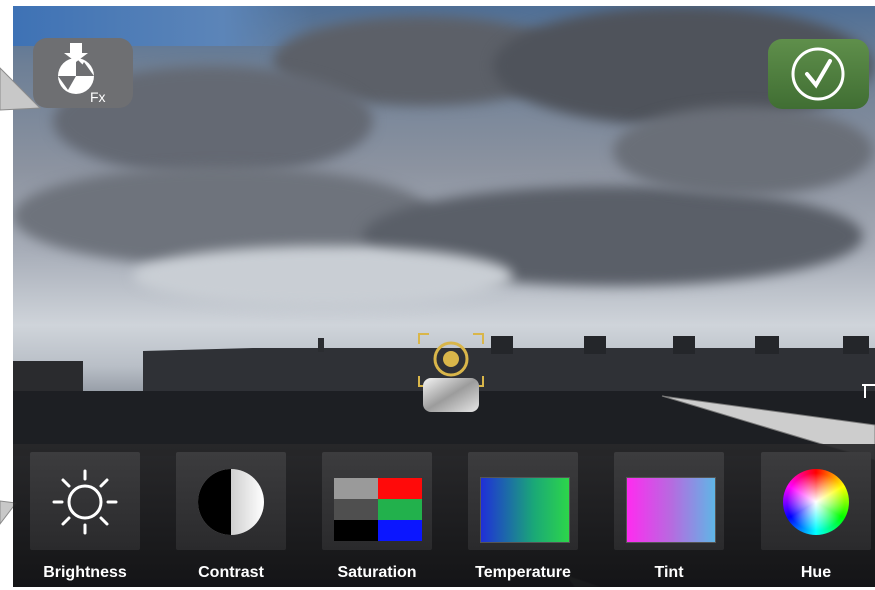  I want to click on tool-label: Saturation, so click(377, 572).